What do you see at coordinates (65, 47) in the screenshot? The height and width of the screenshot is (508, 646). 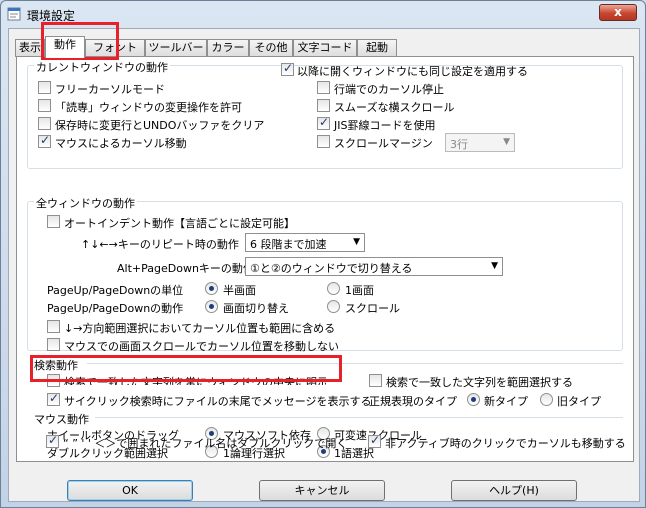 I see `tab-behavior: 動作` at bounding box center [65, 47].